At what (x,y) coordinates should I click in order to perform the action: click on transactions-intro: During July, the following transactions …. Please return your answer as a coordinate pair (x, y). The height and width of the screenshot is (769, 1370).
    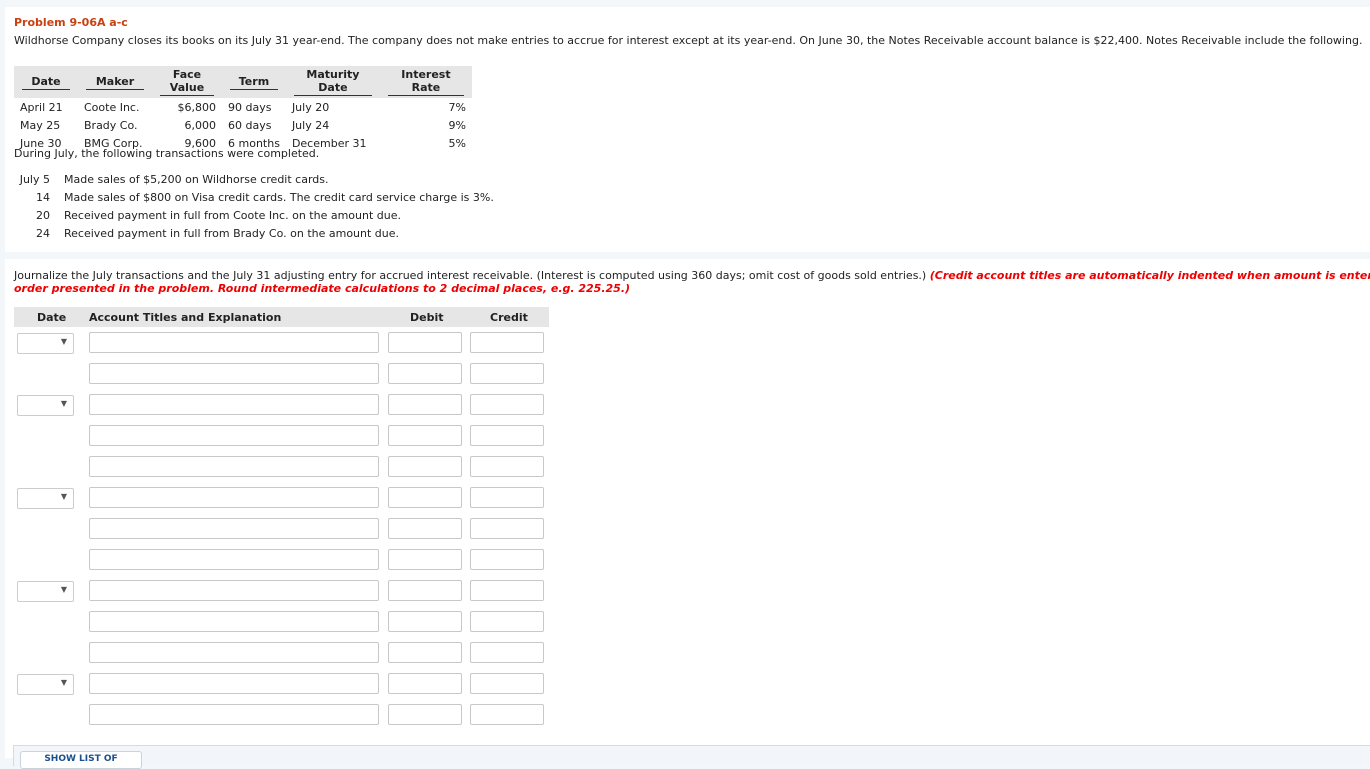
    Looking at the image, I should click on (167, 153).